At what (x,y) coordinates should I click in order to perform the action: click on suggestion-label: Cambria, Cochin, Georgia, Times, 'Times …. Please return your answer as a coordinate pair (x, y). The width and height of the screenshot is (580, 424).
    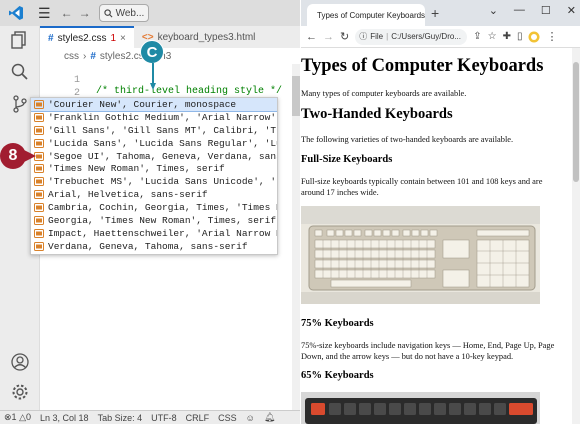
    Looking at the image, I should click on (162, 208).